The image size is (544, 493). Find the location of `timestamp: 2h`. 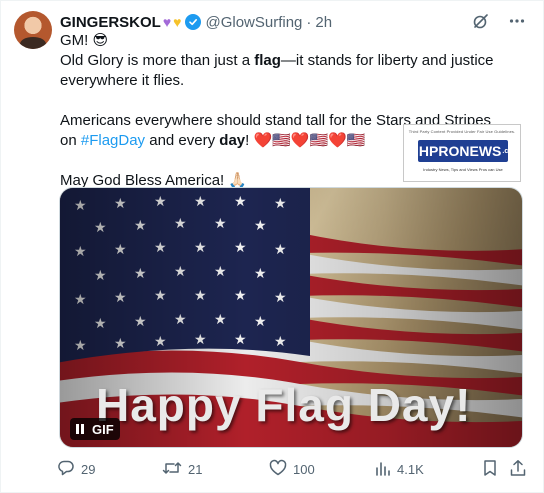

timestamp: 2h is located at coordinates (323, 22).